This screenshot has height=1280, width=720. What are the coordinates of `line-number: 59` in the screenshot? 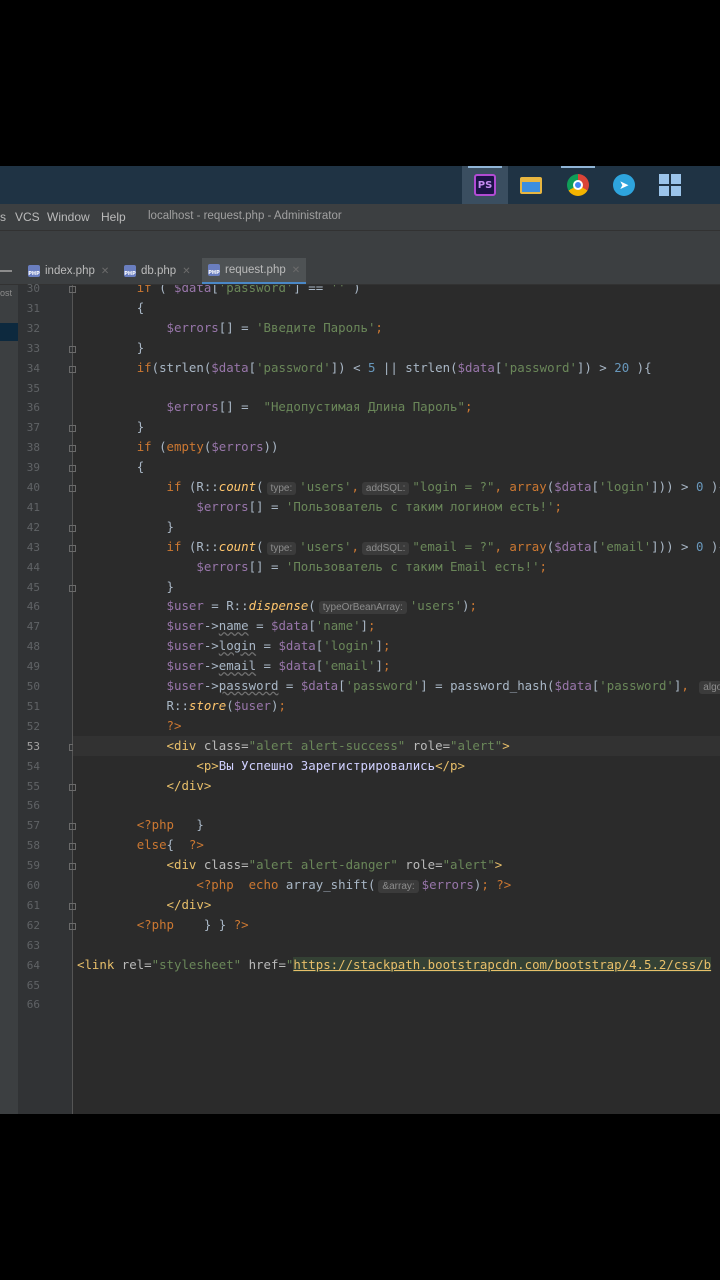 It's located at (33, 866).